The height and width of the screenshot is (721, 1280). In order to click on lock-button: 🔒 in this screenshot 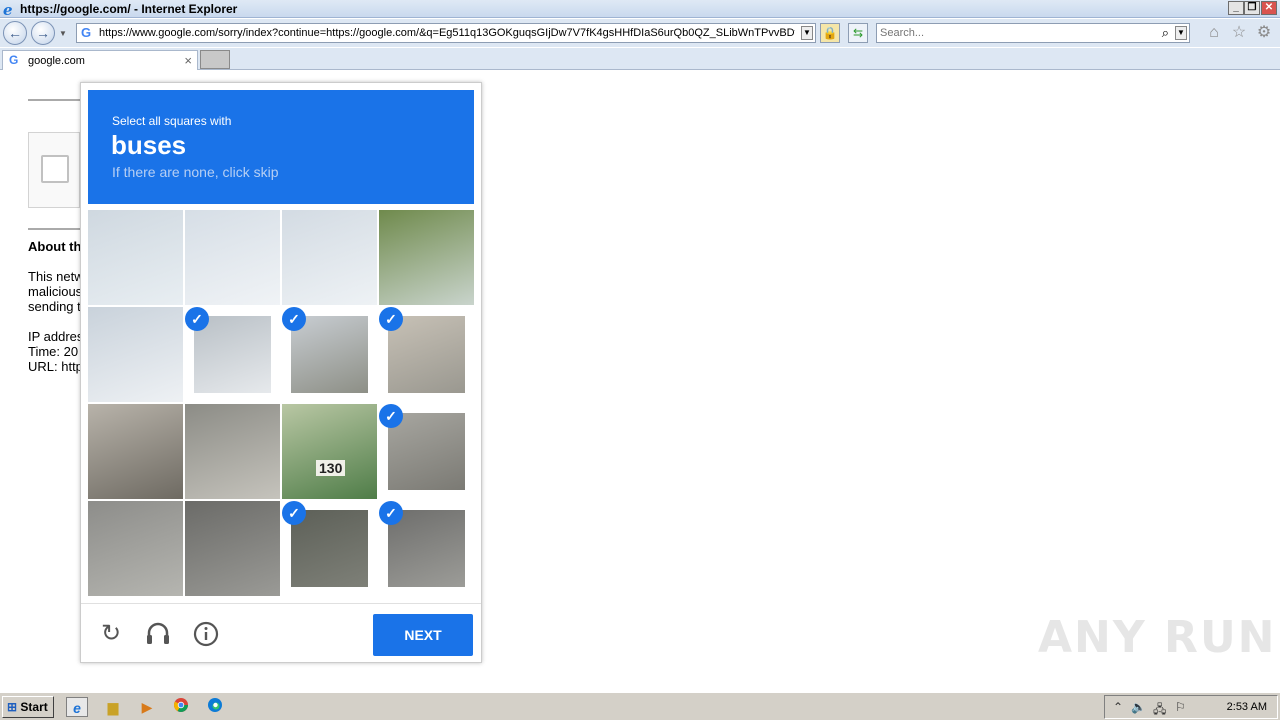, I will do `click(830, 33)`.